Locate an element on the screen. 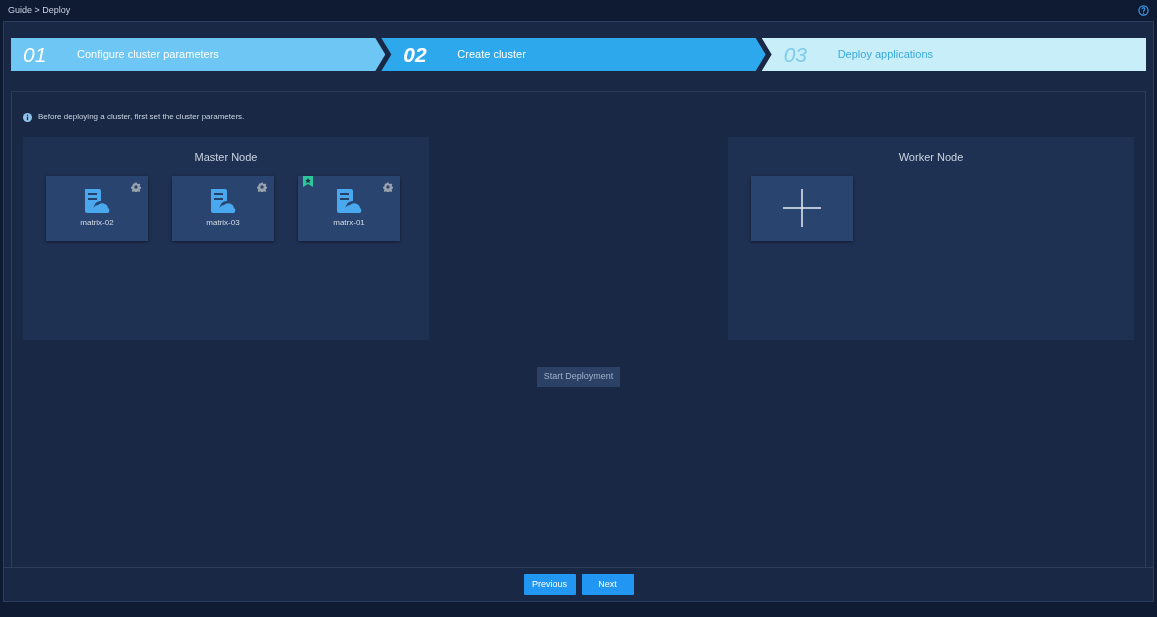 This screenshot has height=617, width=1157. step-label: Configure cluster parameters is located at coordinates (148, 55).